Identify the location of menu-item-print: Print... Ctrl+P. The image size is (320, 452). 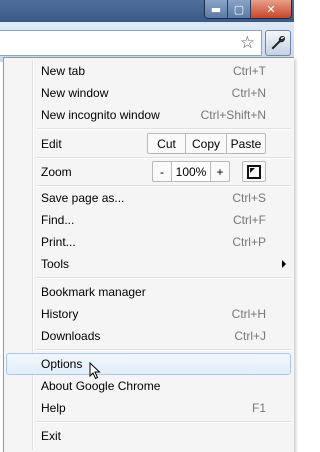
(148, 242).